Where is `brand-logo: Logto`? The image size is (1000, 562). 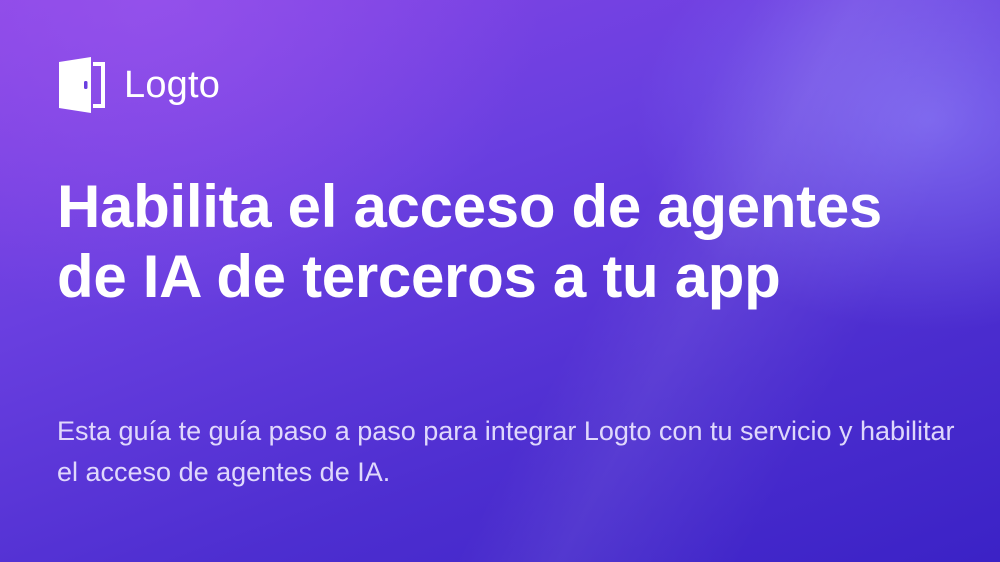 brand-logo: Logto is located at coordinates (138, 85).